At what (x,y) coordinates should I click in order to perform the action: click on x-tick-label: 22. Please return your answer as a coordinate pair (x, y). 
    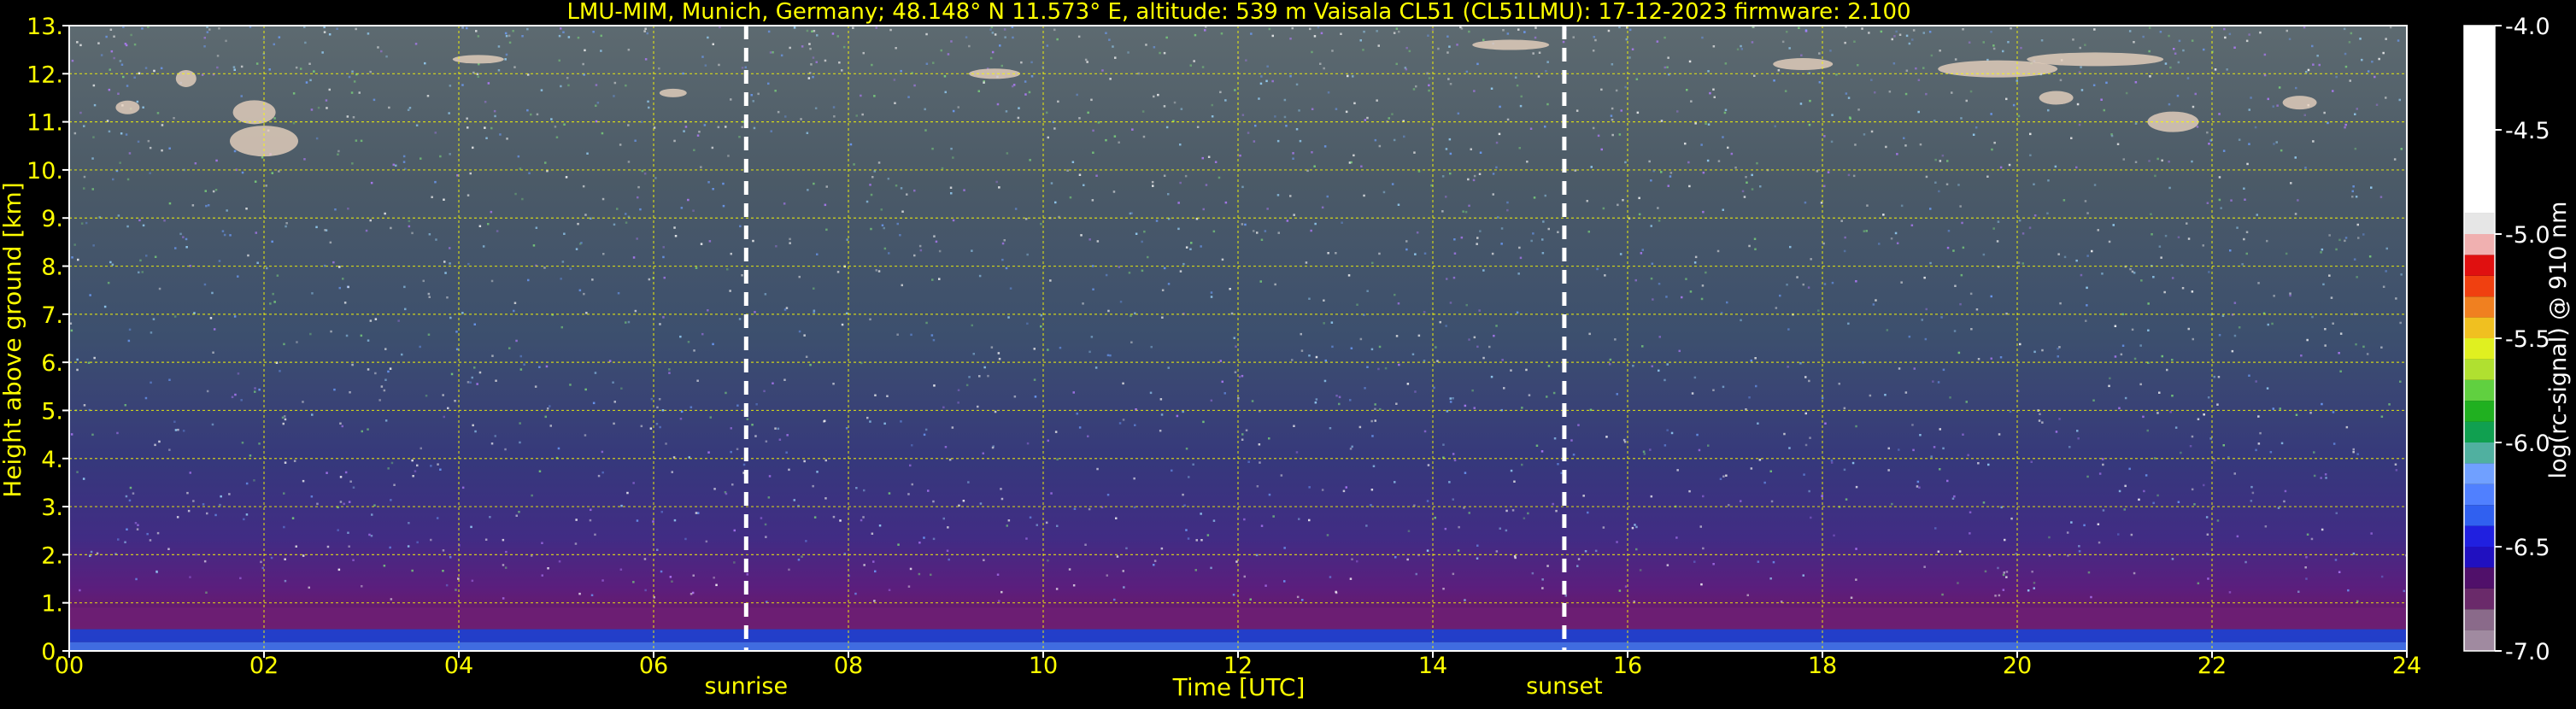
    Looking at the image, I should click on (2212, 666).